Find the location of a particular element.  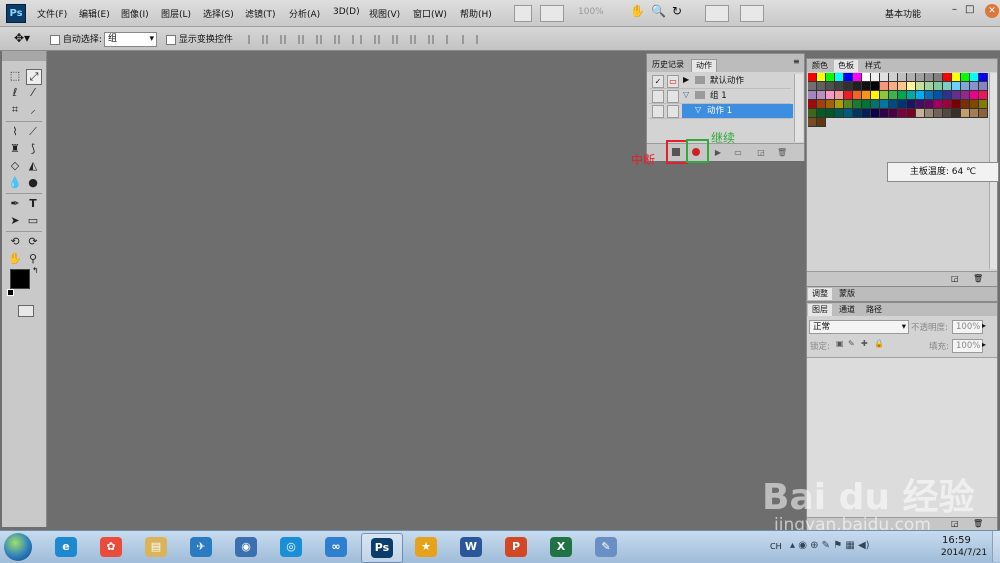

bridge-icon is located at coordinates (523, 13).